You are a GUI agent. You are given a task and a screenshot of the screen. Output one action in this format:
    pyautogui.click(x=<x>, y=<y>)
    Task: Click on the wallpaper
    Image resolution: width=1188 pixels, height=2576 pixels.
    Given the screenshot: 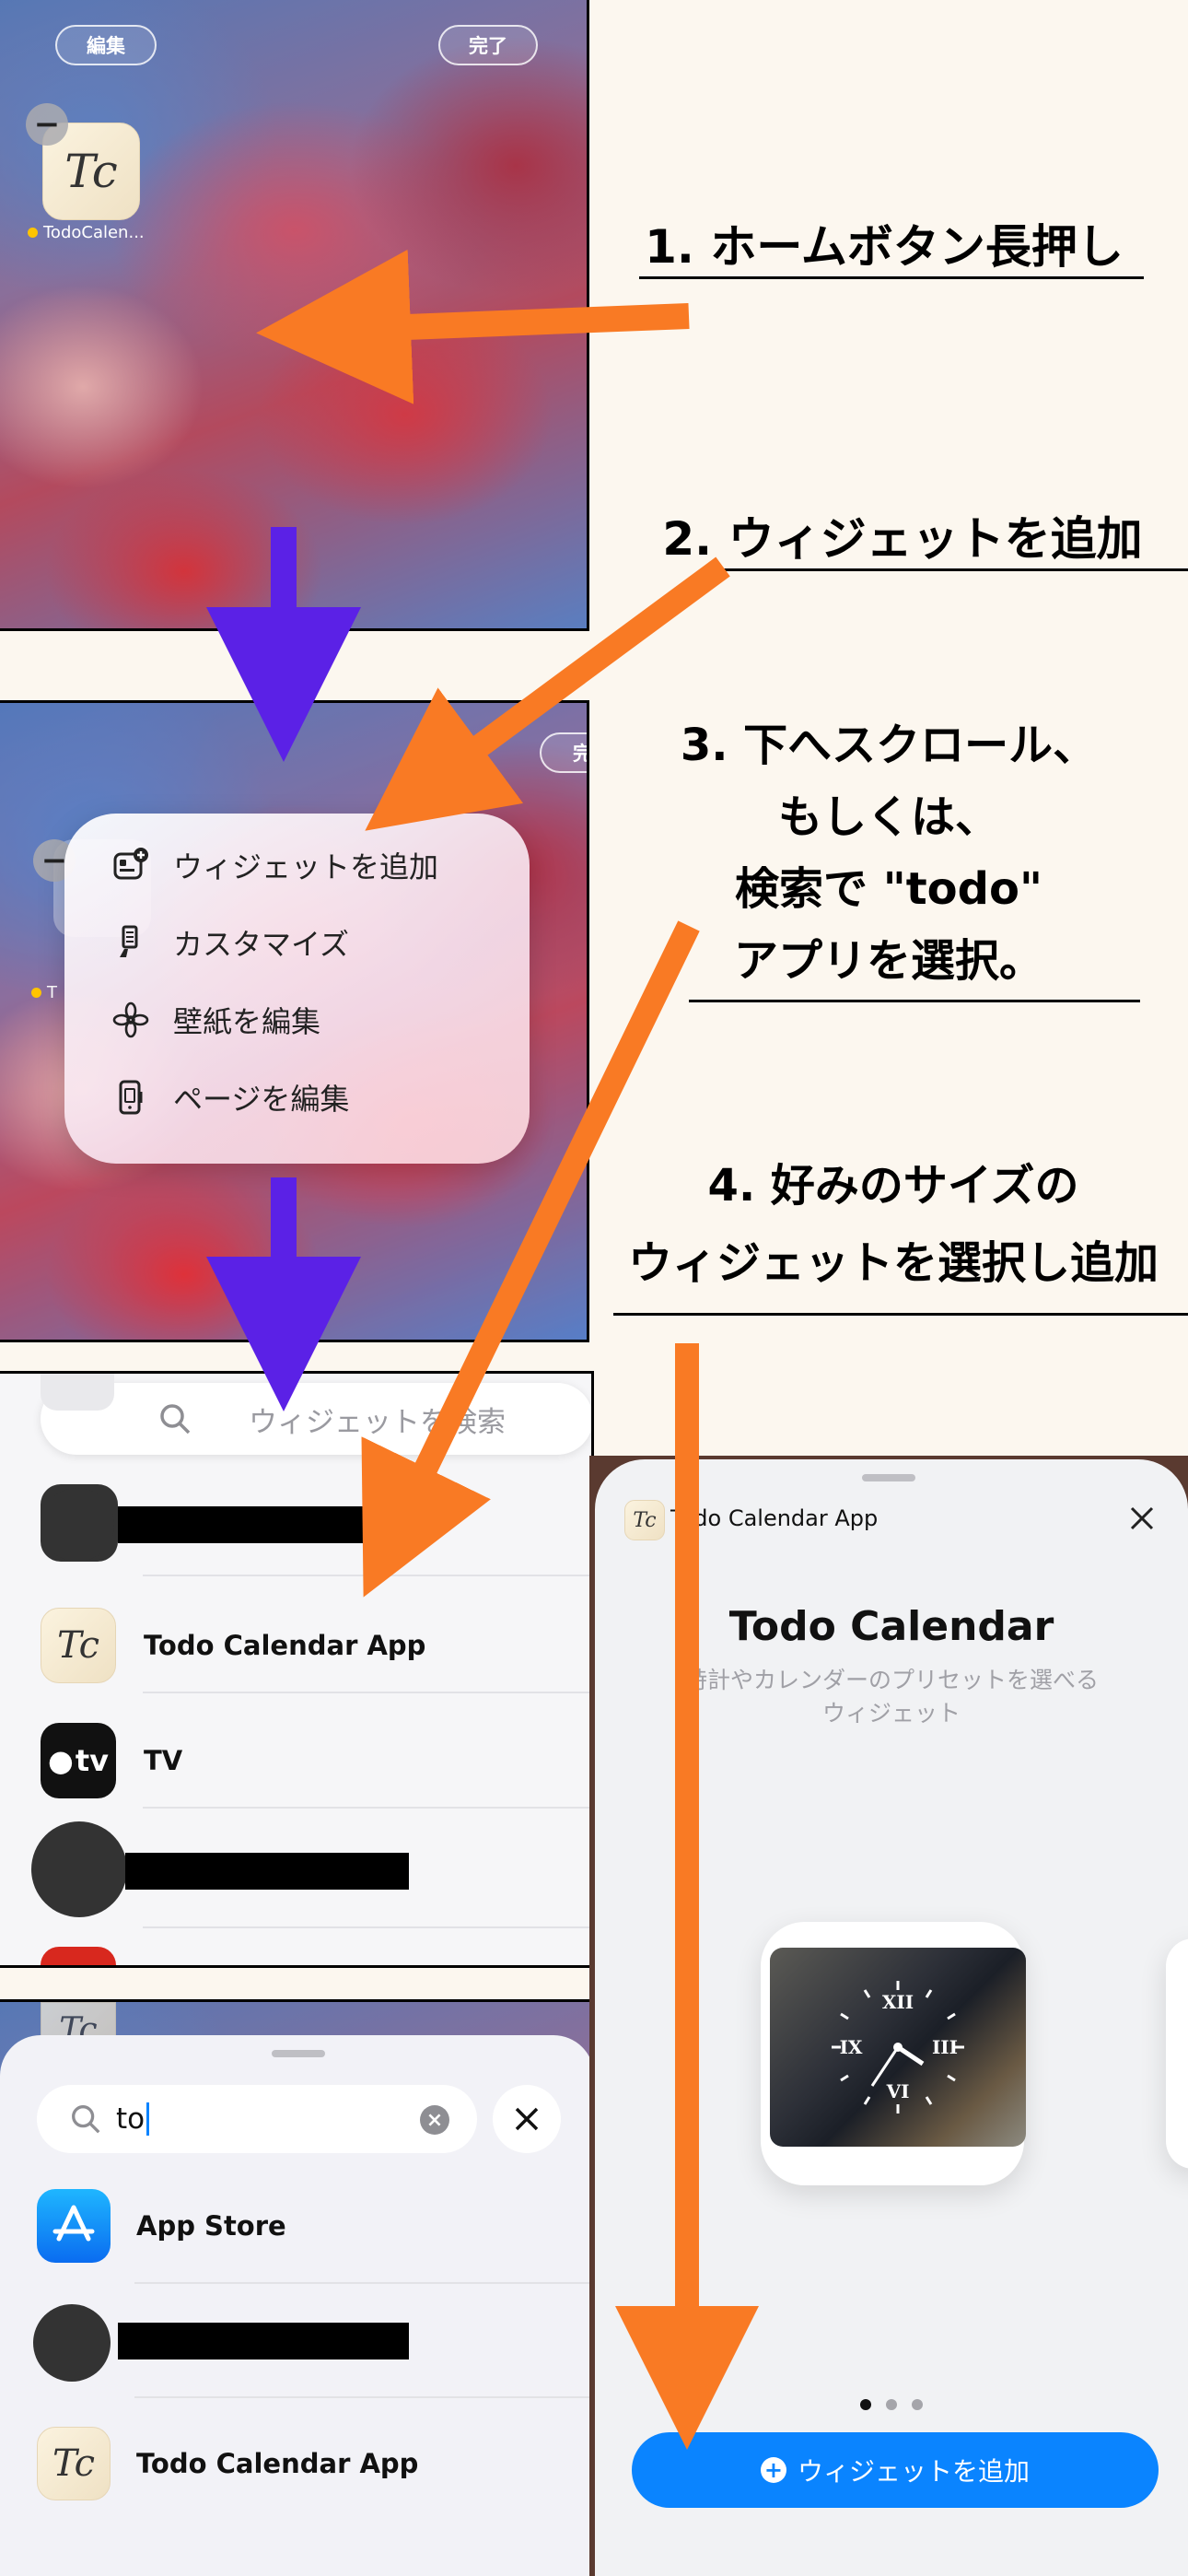 What is the action you would take?
    pyautogui.click(x=294, y=314)
    